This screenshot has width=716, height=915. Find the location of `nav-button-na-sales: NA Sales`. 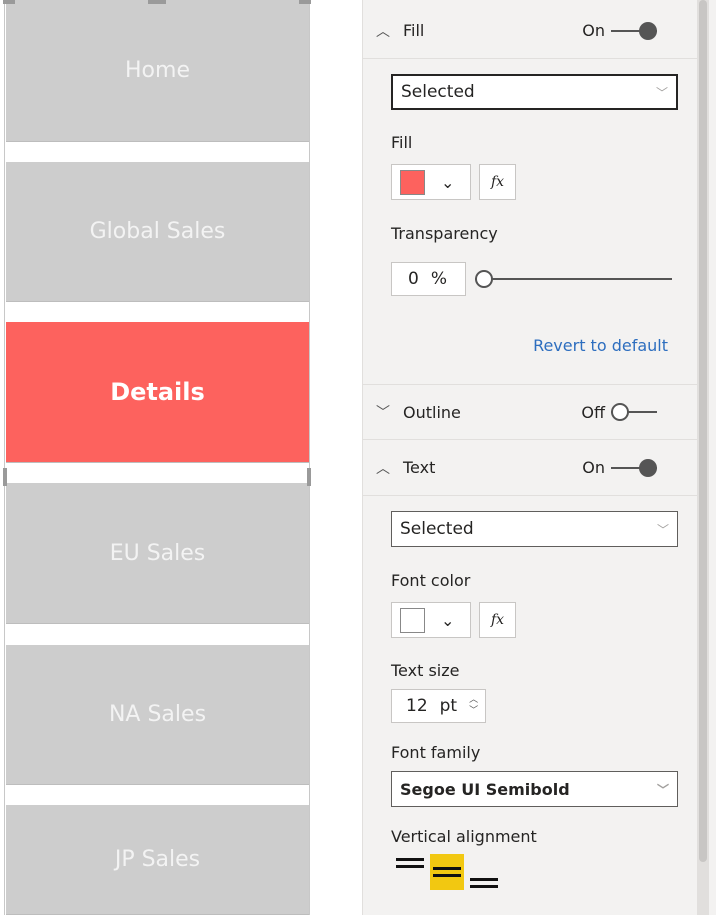

nav-button-na-sales: NA Sales is located at coordinates (157, 715).